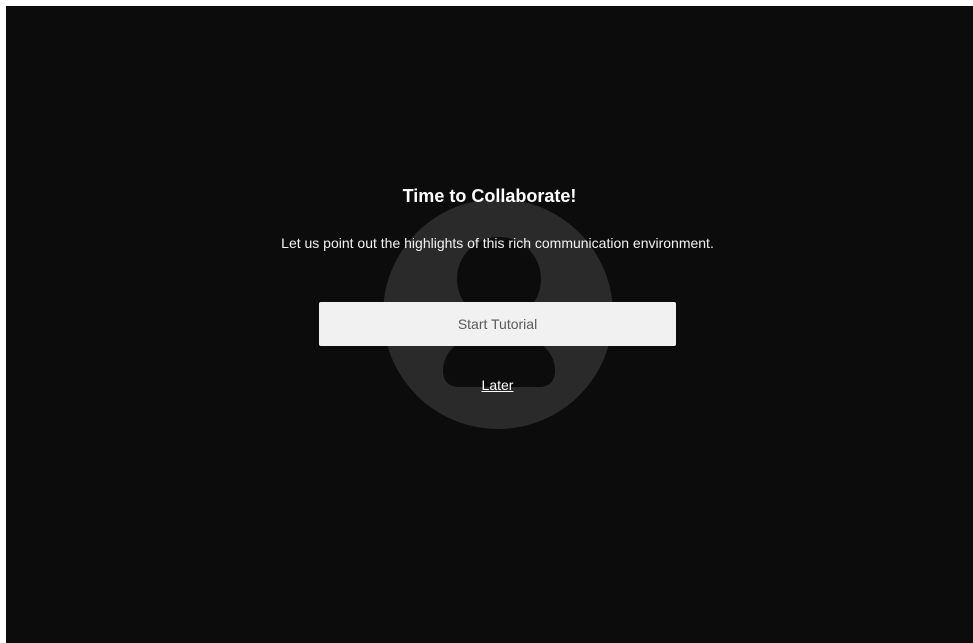 The image size is (973, 643). What do you see at coordinates (489, 385) in the screenshot?
I see `later-link: Later` at bounding box center [489, 385].